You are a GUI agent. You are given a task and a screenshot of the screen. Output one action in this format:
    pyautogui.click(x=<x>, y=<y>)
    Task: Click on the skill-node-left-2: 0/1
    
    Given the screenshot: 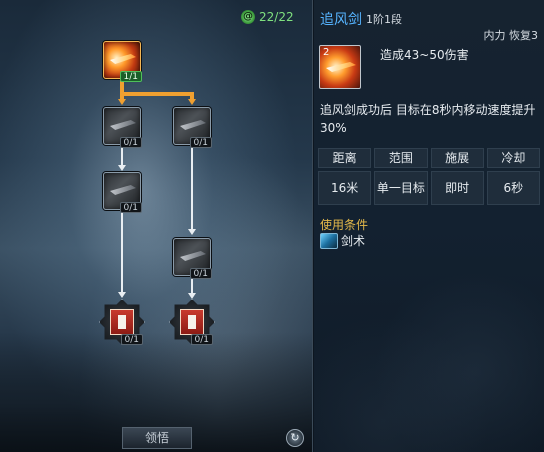 What is the action you would take?
    pyautogui.click(x=122, y=192)
    